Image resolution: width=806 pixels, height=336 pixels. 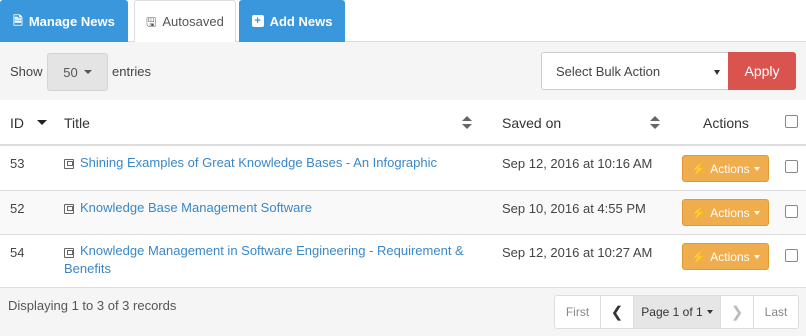 I want to click on entries-per-page-select: 50, so click(x=77, y=72).